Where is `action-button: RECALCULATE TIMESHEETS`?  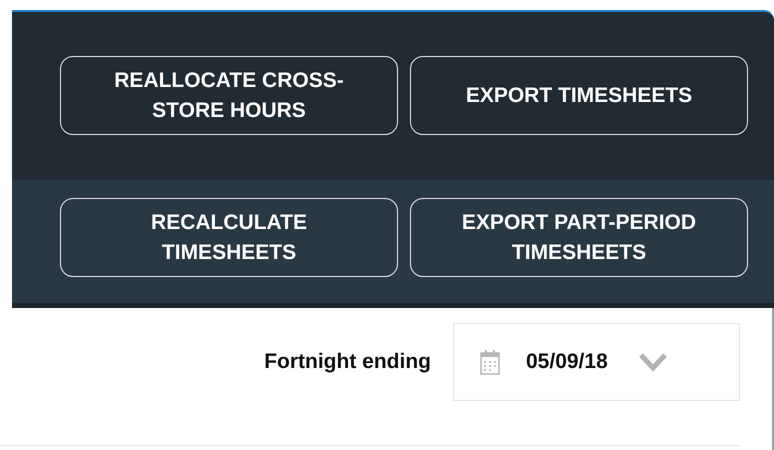 action-button: RECALCULATE TIMESHEETS is located at coordinates (229, 237).